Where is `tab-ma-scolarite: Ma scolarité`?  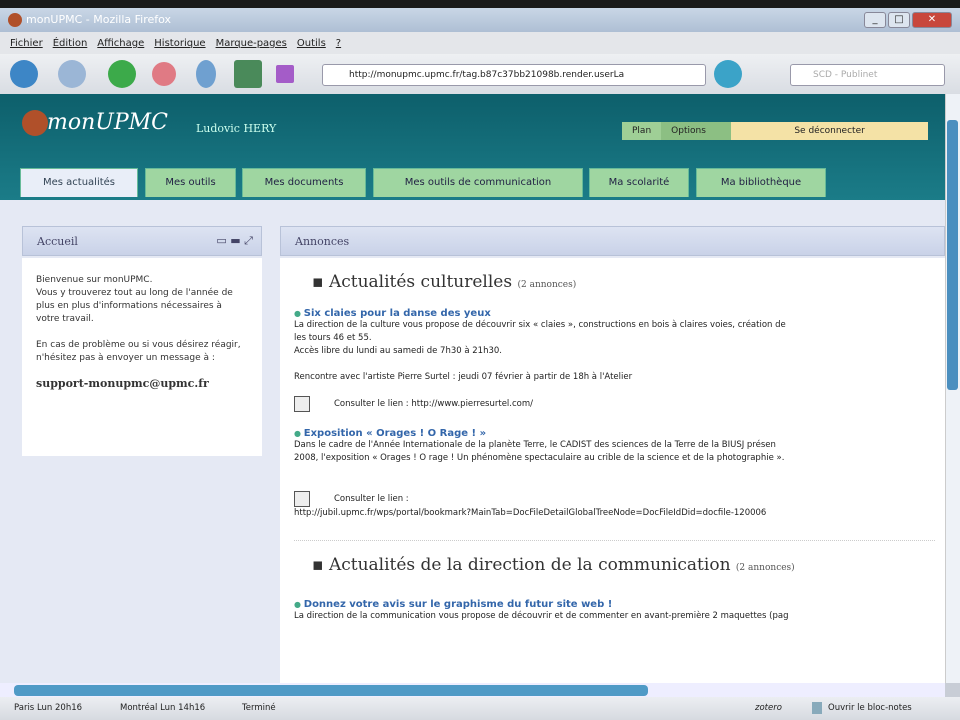
tab-ma-scolarite: Ma scolarité is located at coordinates (639, 182).